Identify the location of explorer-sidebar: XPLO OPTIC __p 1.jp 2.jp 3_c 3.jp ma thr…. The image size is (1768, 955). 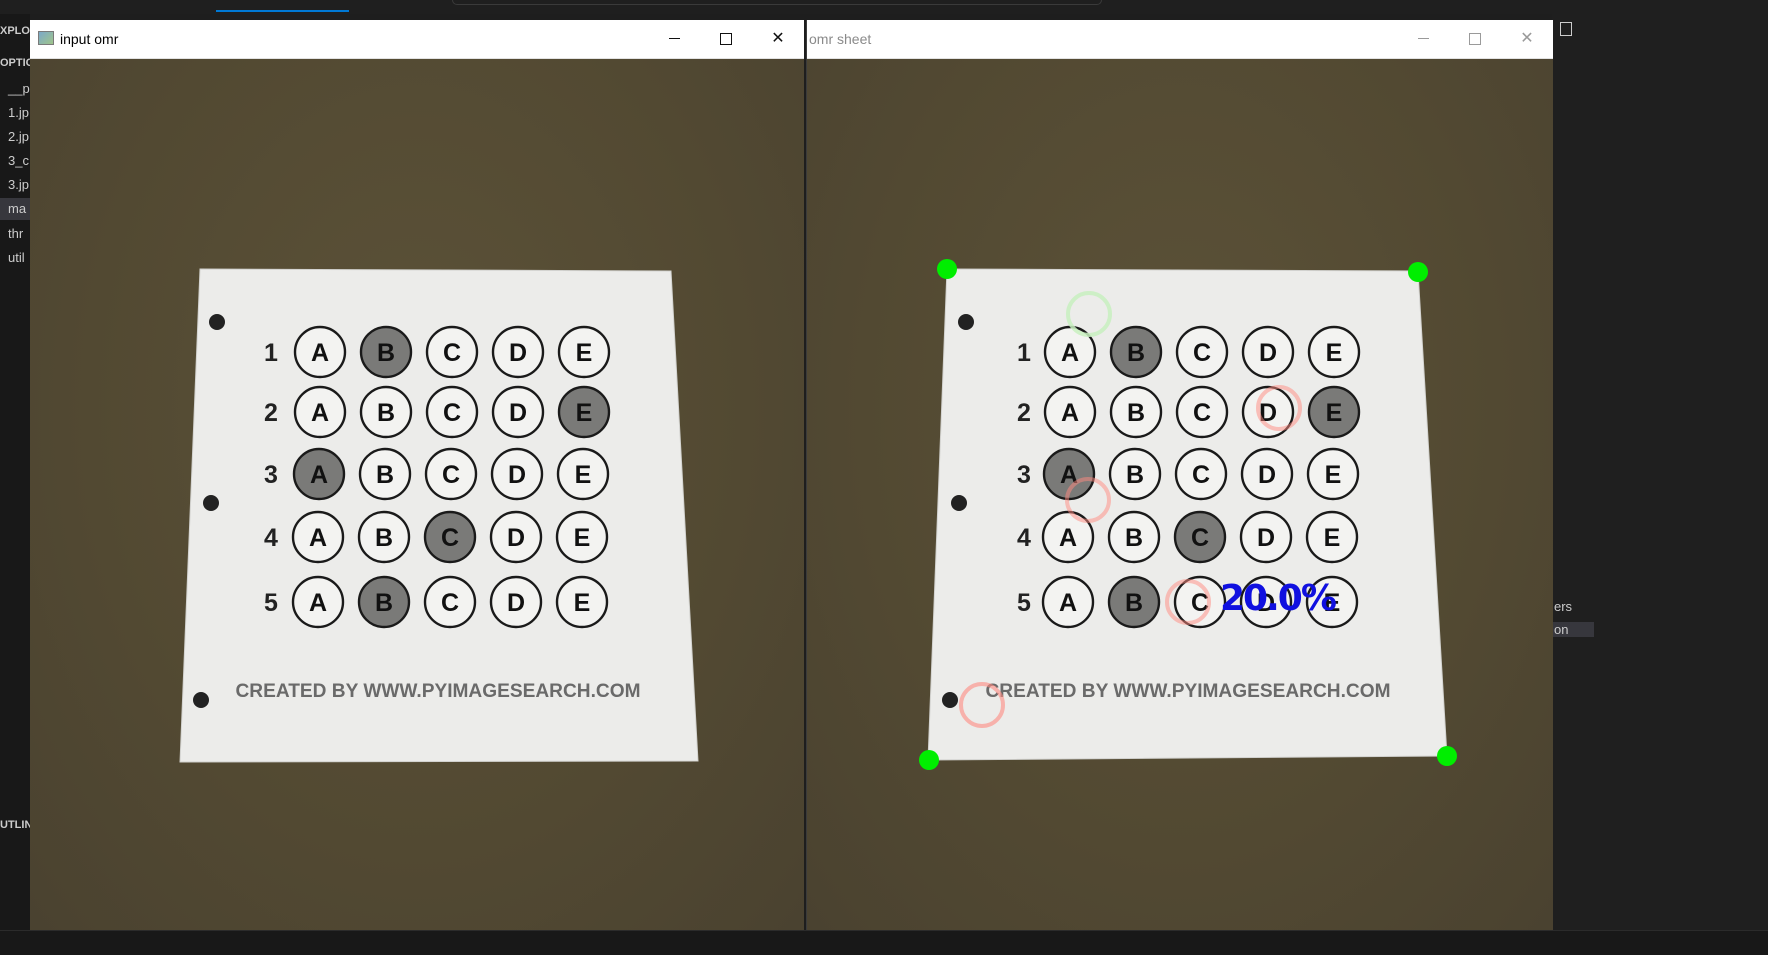
(15, 484).